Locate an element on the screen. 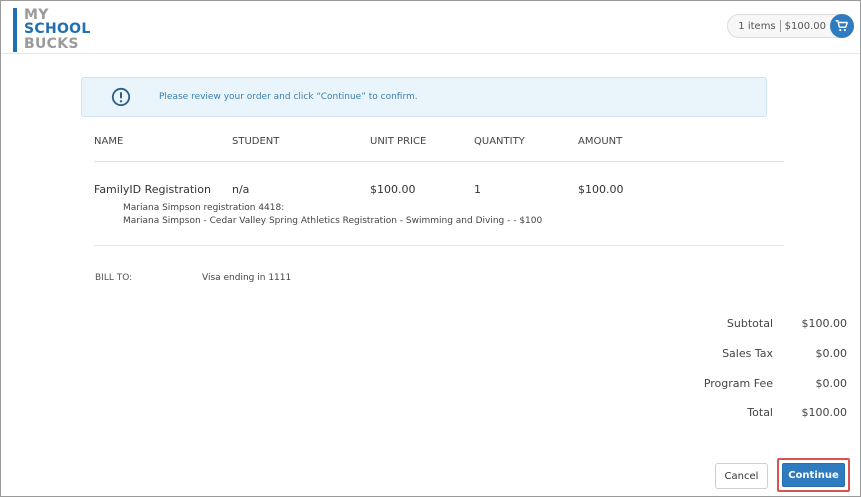 The image size is (861, 497). logo-line-my: MY is located at coordinates (36, 15).